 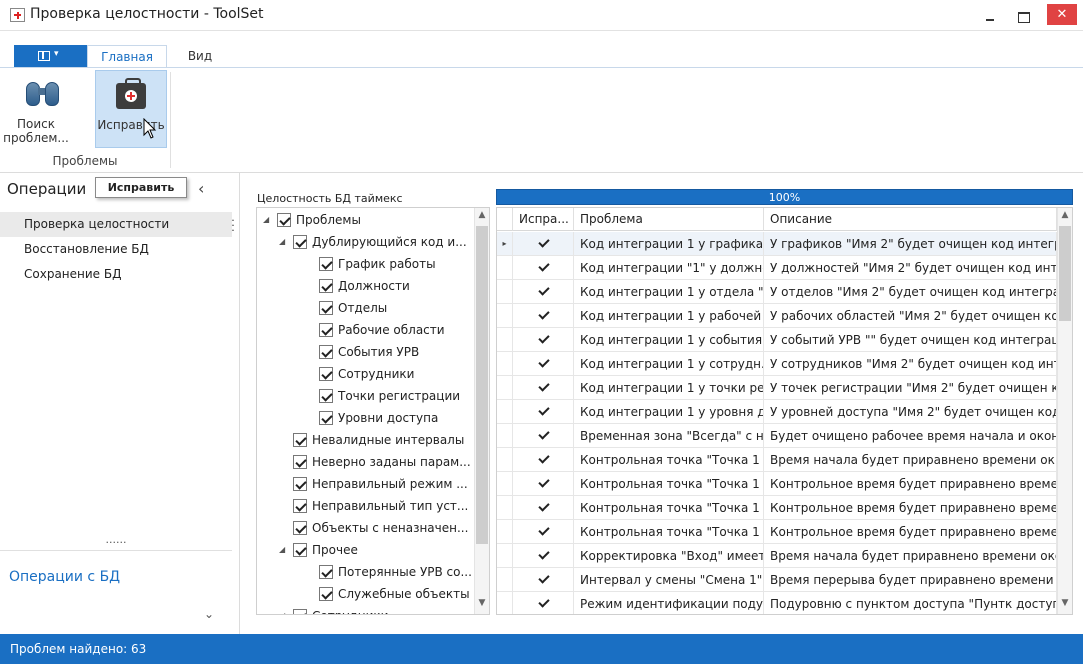 What do you see at coordinates (1064, 411) in the screenshot?
I see `grid-scrollbar: ▲ ▼` at bounding box center [1064, 411].